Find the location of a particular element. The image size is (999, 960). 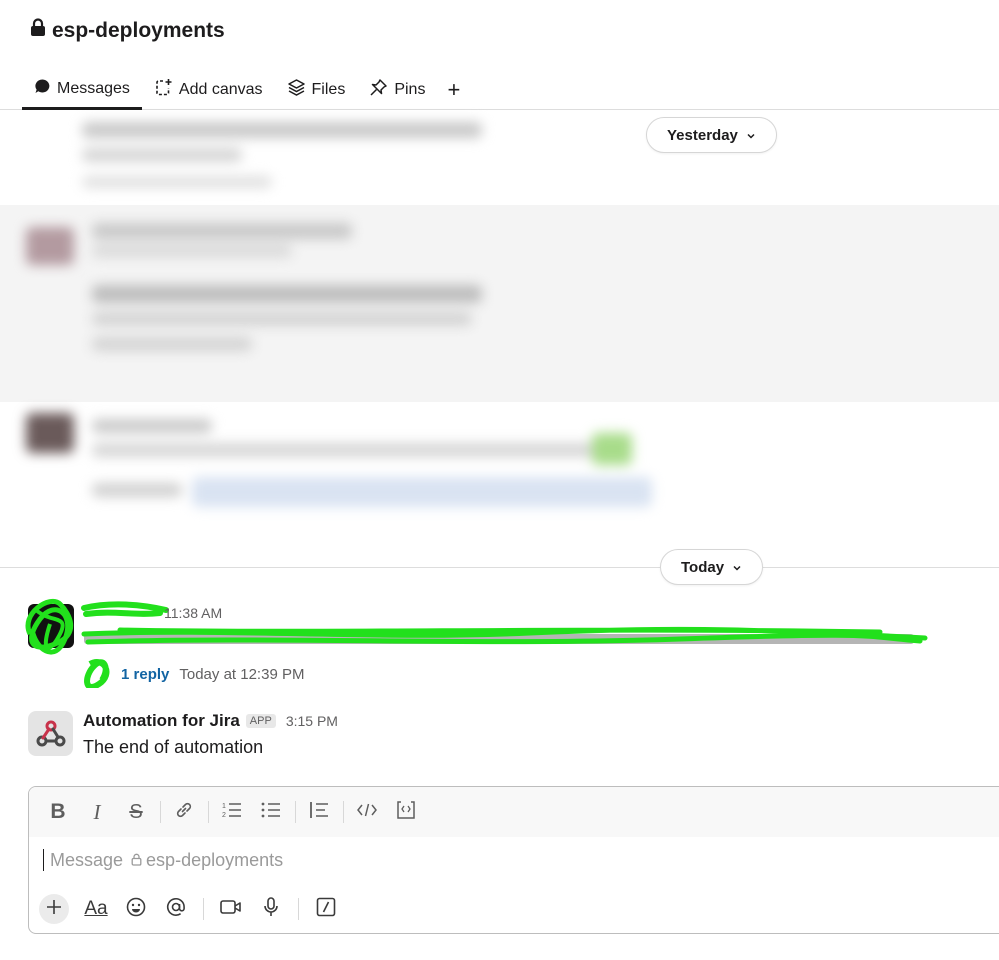

blockquote-button is located at coordinates (319, 812).